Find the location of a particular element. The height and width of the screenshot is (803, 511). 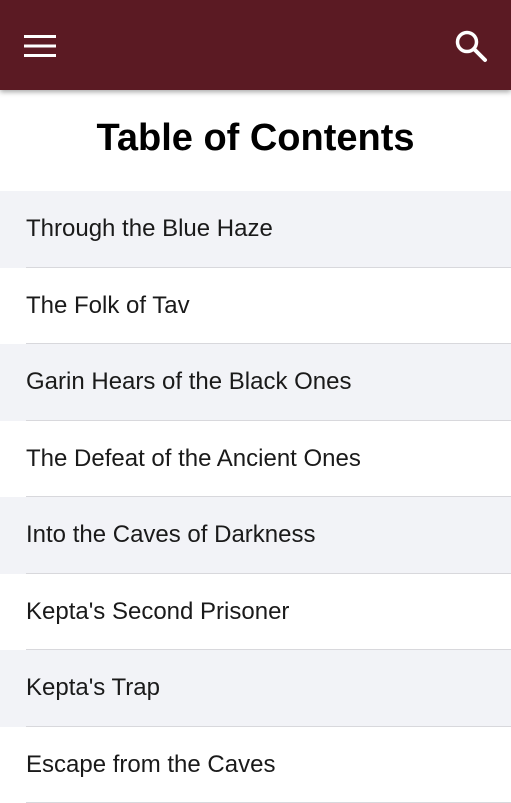

search-icon is located at coordinates (471, 46).